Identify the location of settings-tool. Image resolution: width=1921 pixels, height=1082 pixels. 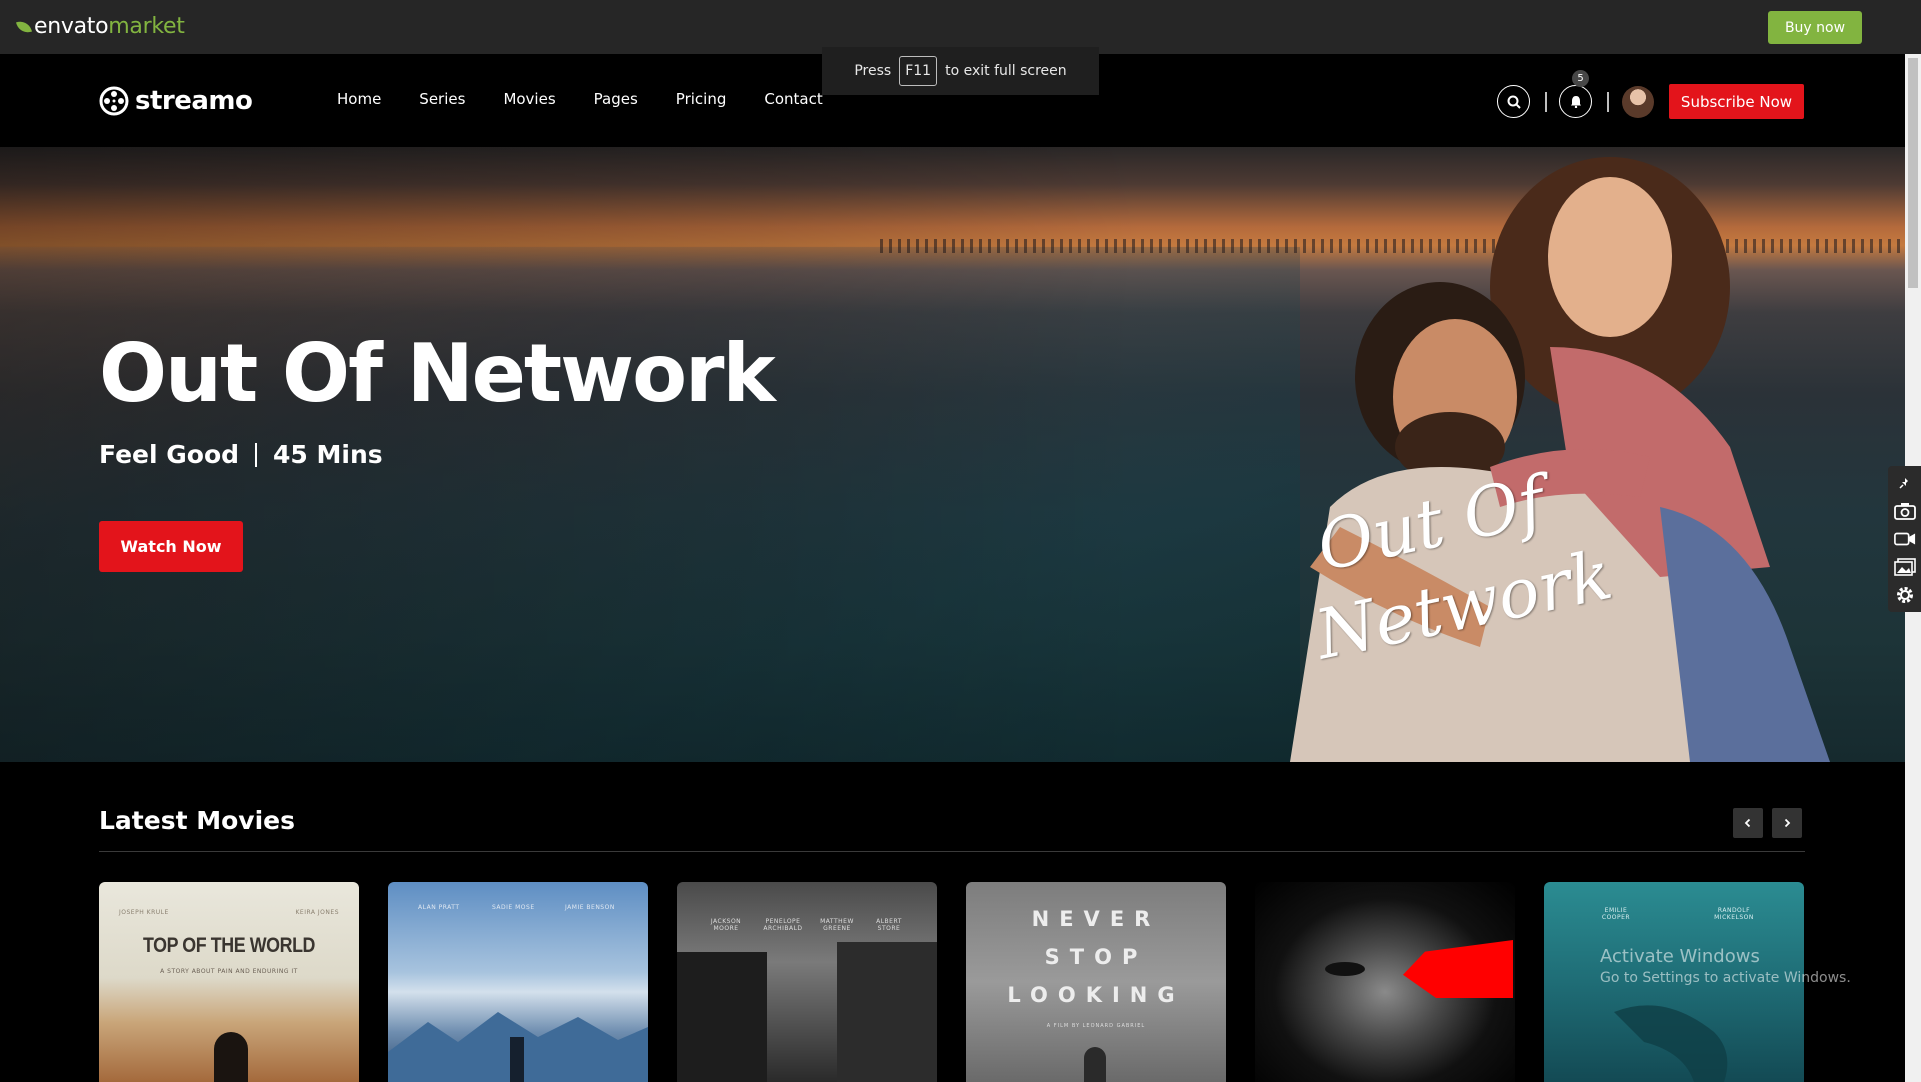
(1905, 595).